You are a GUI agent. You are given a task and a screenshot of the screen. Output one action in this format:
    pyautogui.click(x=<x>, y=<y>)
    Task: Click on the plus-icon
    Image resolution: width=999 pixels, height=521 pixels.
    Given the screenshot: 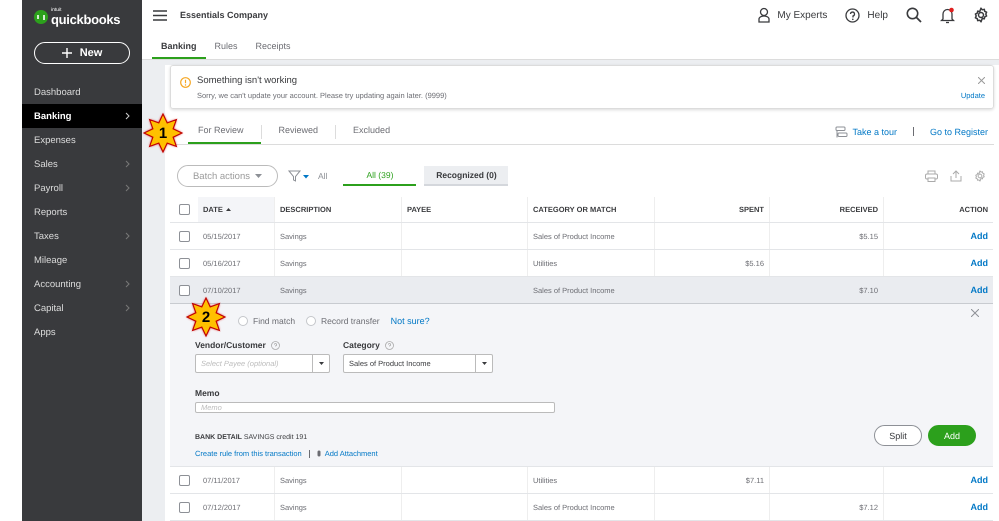 What is the action you would take?
    pyautogui.click(x=67, y=53)
    